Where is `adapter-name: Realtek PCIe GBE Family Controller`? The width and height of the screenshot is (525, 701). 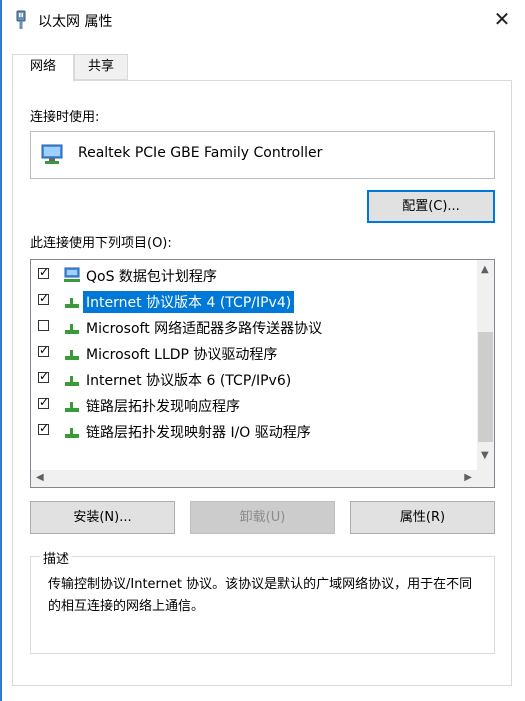 adapter-name: Realtek PCIe GBE Family Controller is located at coordinates (200, 153).